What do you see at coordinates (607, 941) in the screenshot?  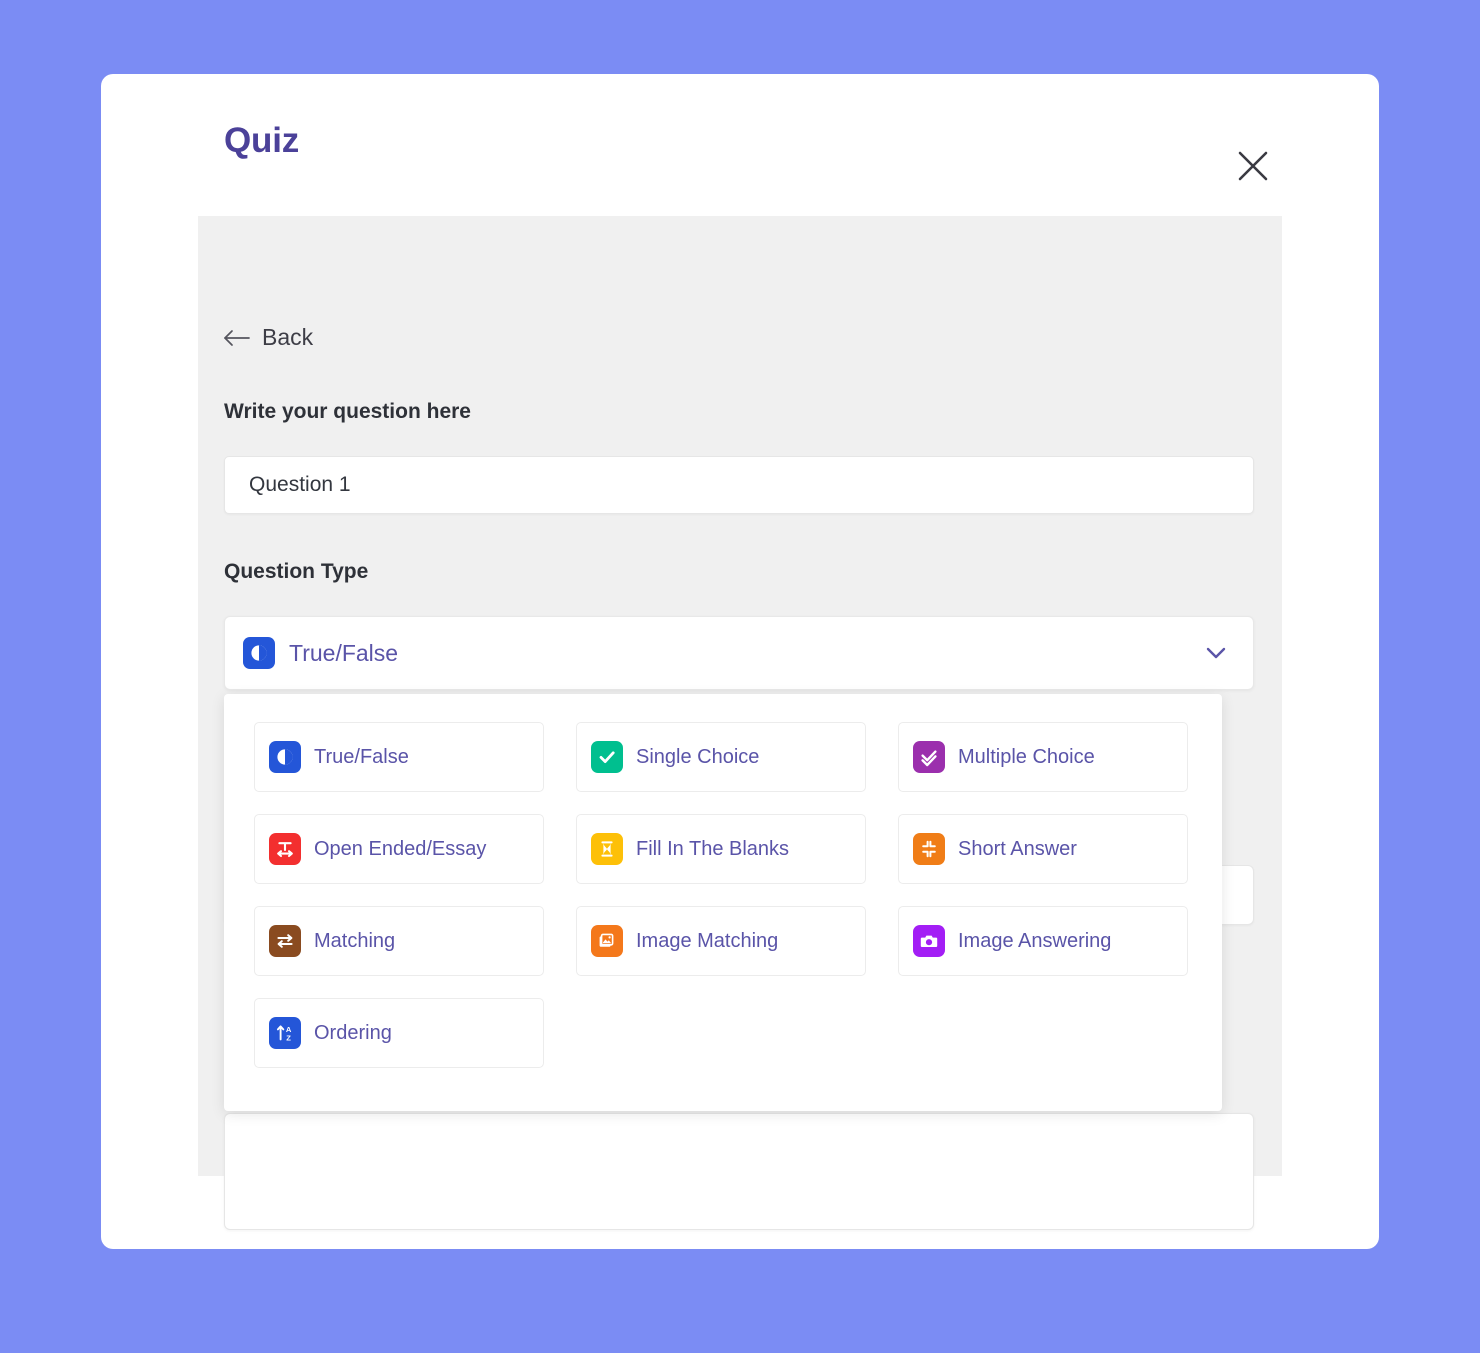 I see `images-icon` at bounding box center [607, 941].